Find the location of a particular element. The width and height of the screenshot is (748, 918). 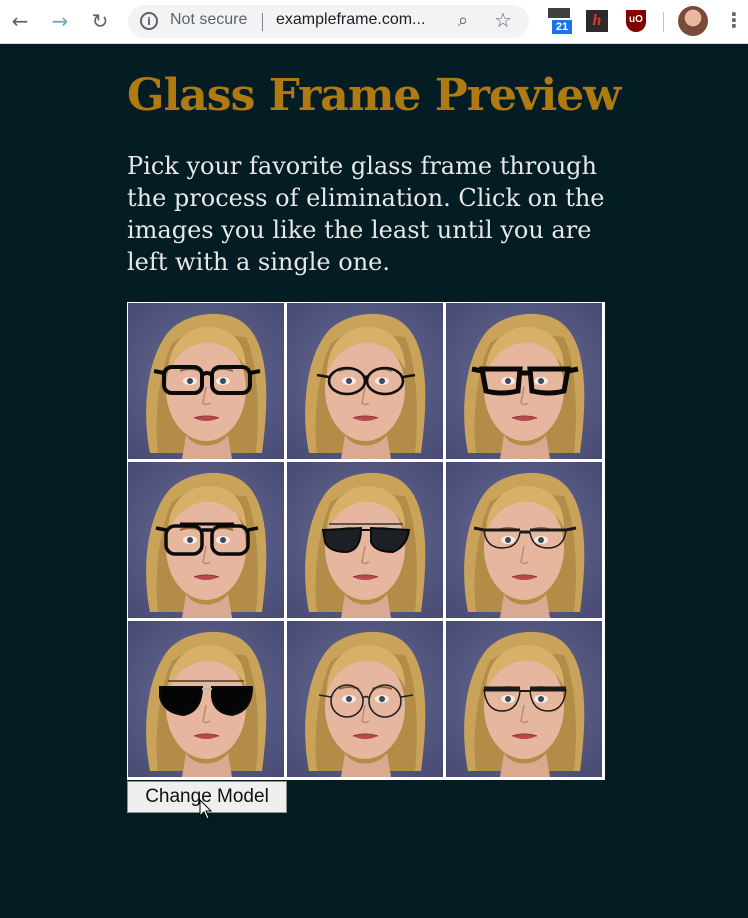

mouse-cursor-icon is located at coordinates (206, 809).